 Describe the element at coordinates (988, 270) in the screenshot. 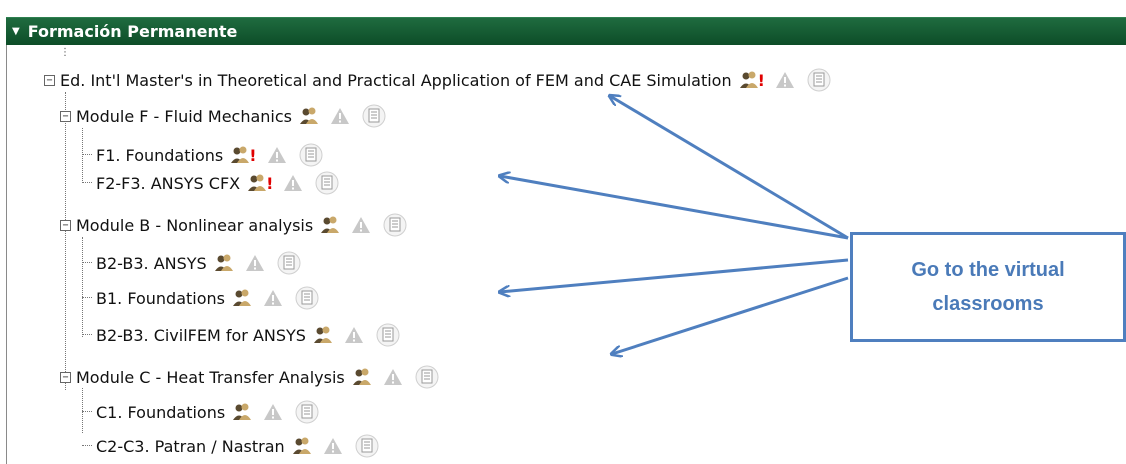

I see `callout-line-1: Go to the virtual` at that location.